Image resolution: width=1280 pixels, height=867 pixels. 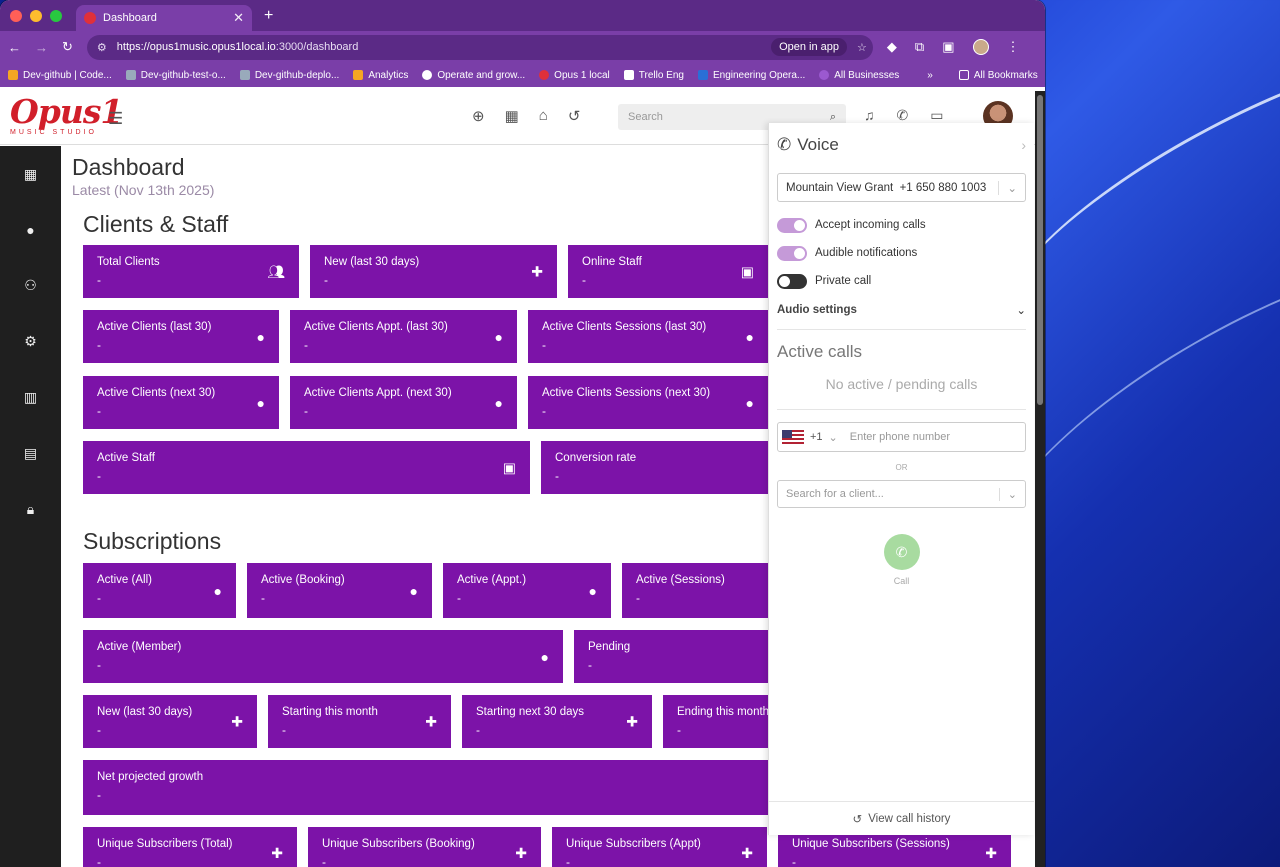 What do you see at coordinates (36, 15) in the screenshot?
I see `minimize-window-button` at bounding box center [36, 15].